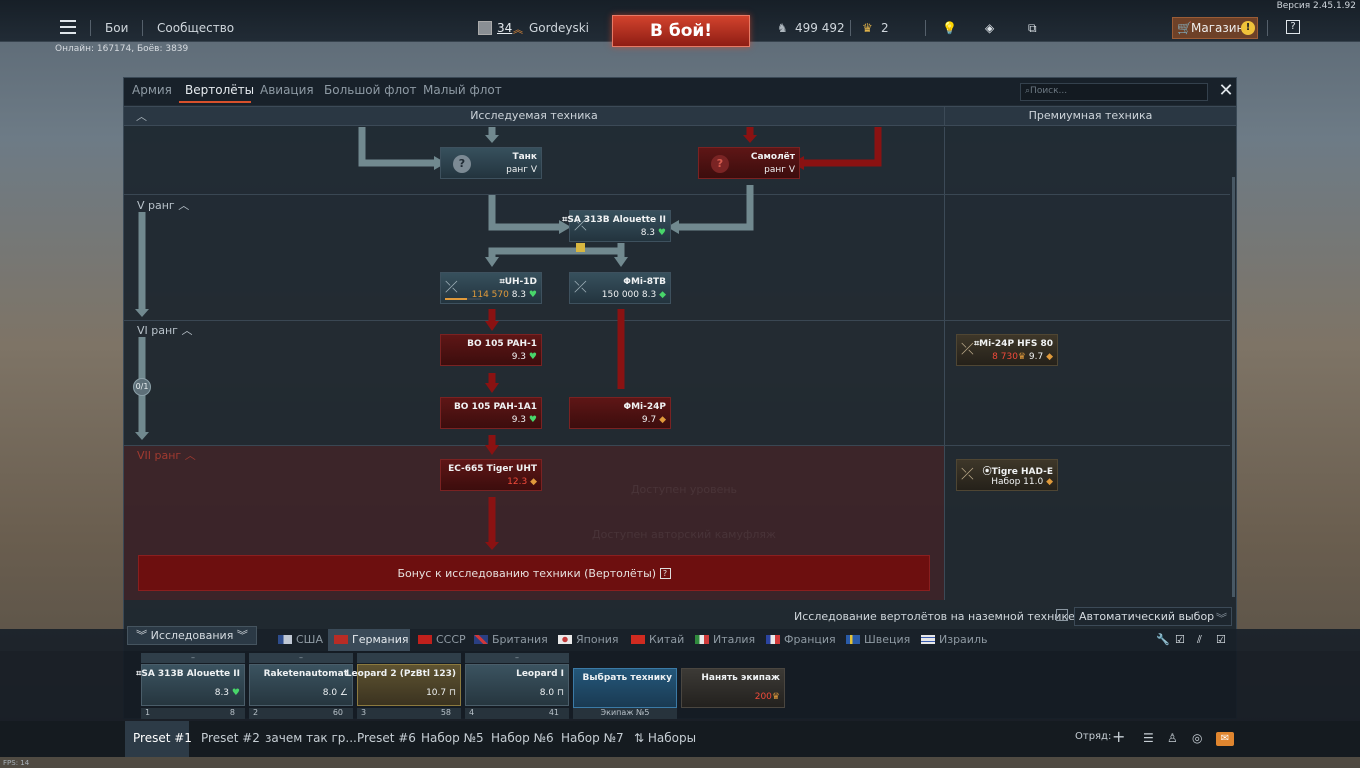 This screenshot has height=768, width=1360. Describe the element at coordinates (616, 226) in the screenshot. I see `card-sa313b-alouette: ⤫ ⌗SA 313B Alouette II 8.3 ♥` at that location.